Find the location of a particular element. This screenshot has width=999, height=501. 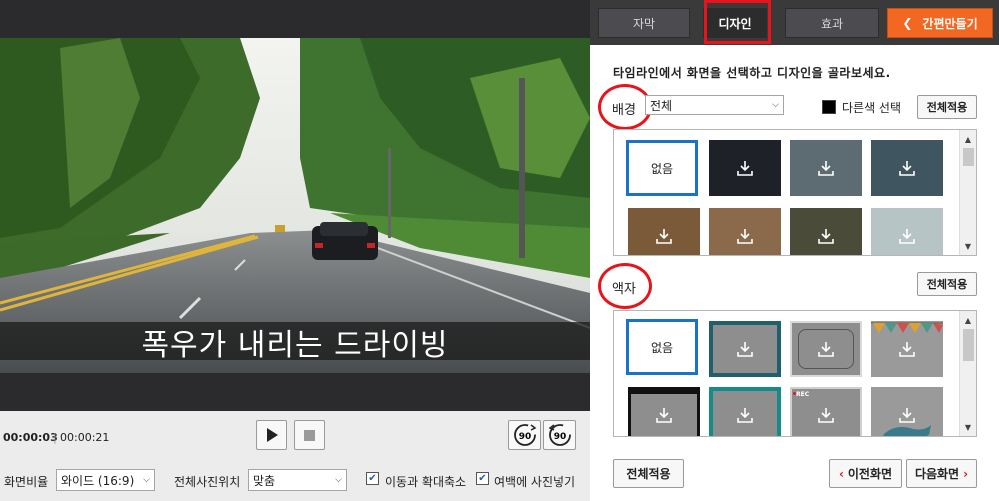

quick-make-label: 간편만들기 is located at coordinates (950, 23).